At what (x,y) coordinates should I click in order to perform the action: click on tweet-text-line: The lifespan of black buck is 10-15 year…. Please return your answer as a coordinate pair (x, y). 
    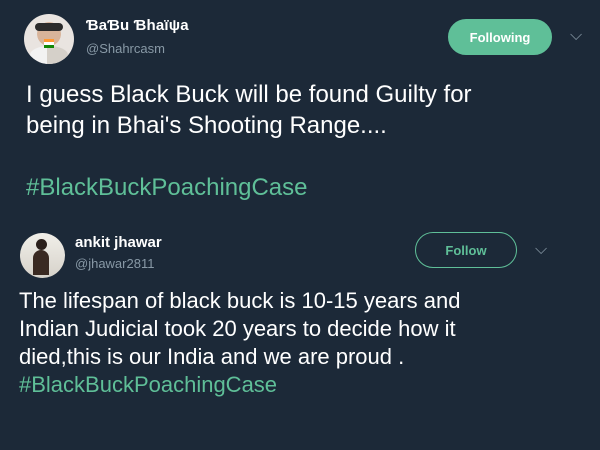
    Looking at the image, I should click on (240, 300).